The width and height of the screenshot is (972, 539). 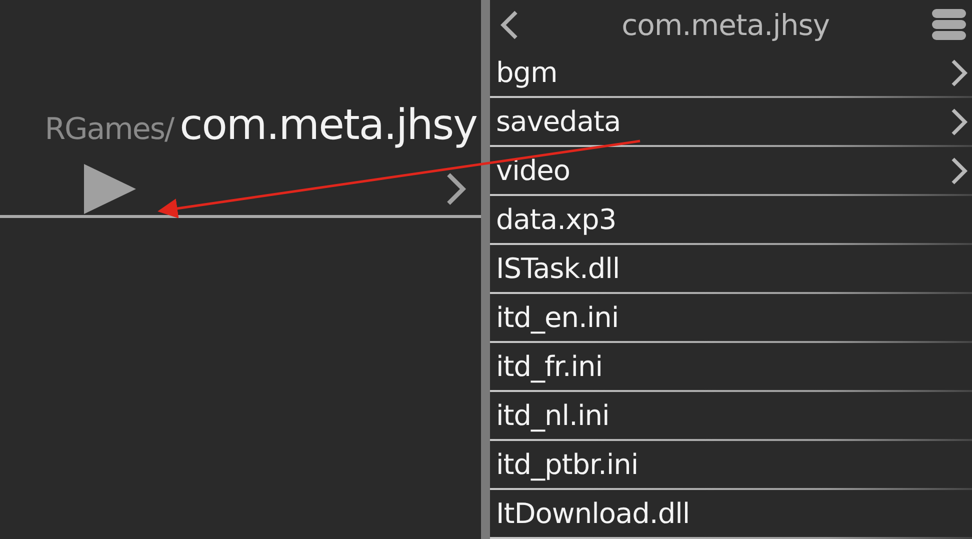 I want to click on play-button, so click(x=110, y=189).